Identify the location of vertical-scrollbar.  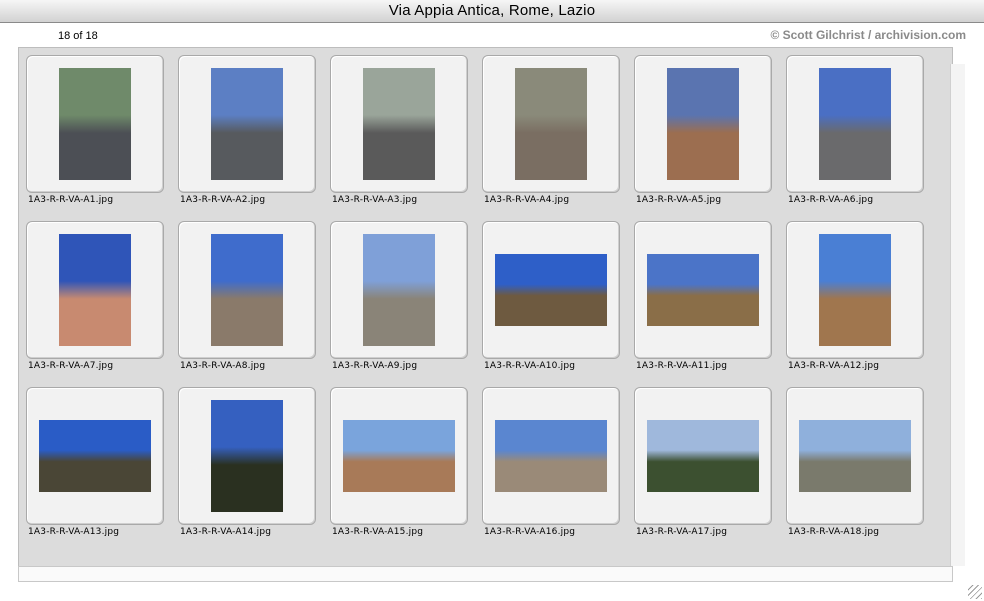
(957, 315).